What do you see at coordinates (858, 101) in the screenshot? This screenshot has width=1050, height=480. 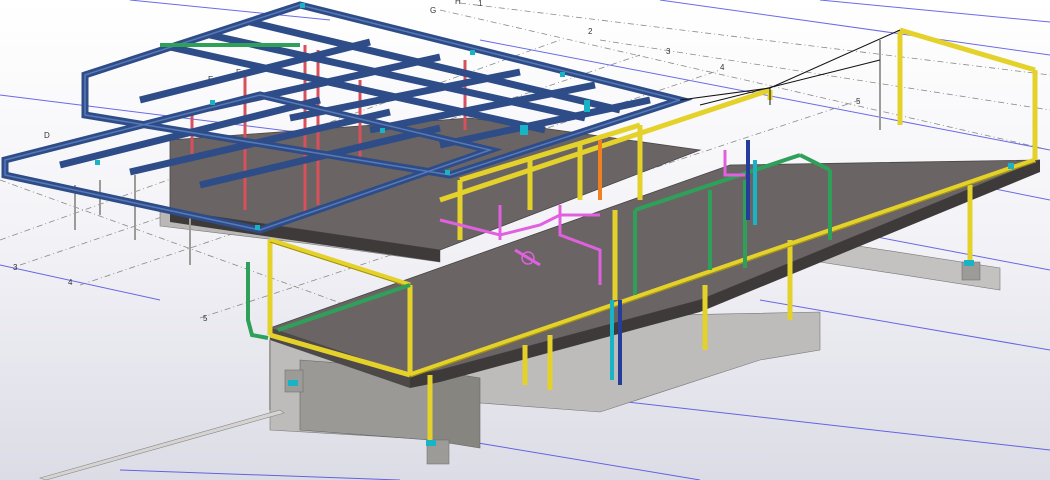 I see `grid-label-5-top: 5` at bounding box center [858, 101].